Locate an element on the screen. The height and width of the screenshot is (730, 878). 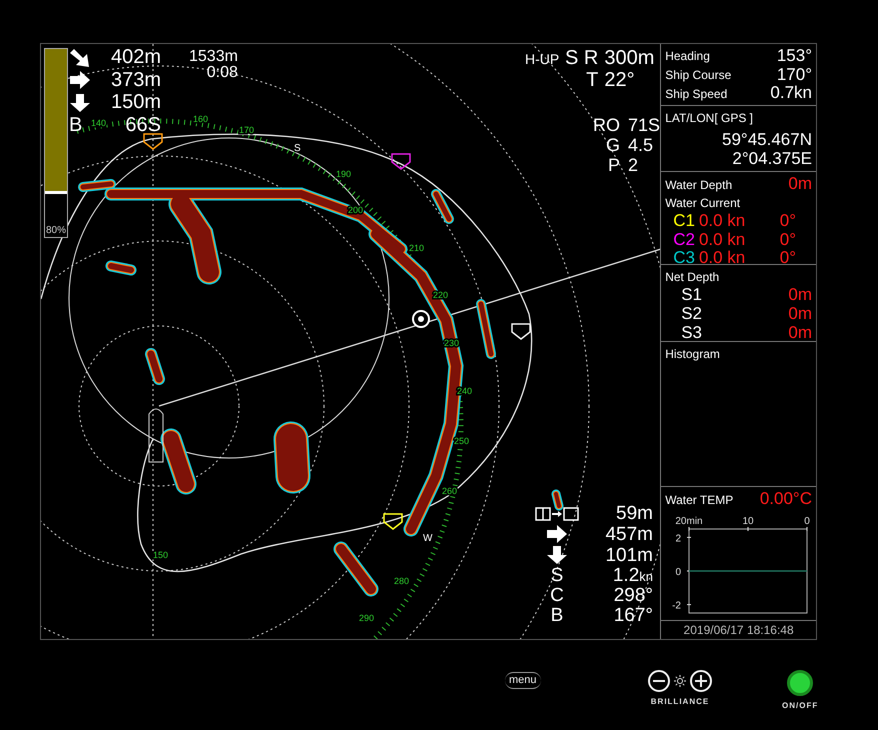
compass-label: W is located at coordinates (427, 538).